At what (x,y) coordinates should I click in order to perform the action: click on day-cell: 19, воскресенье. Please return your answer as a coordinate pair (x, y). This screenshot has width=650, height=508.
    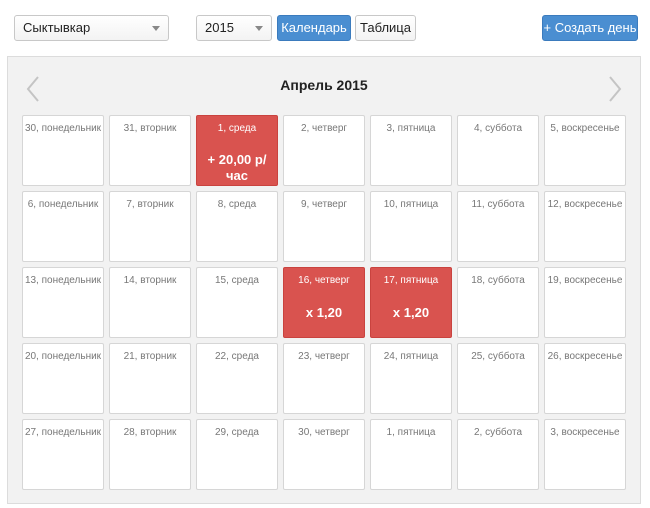
    Looking at the image, I should click on (585, 302).